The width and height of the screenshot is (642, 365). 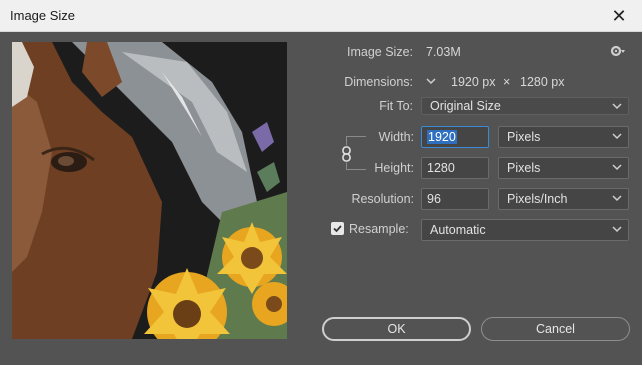 What do you see at coordinates (396, 106) in the screenshot?
I see `fit-to-label: Fit To:` at bounding box center [396, 106].